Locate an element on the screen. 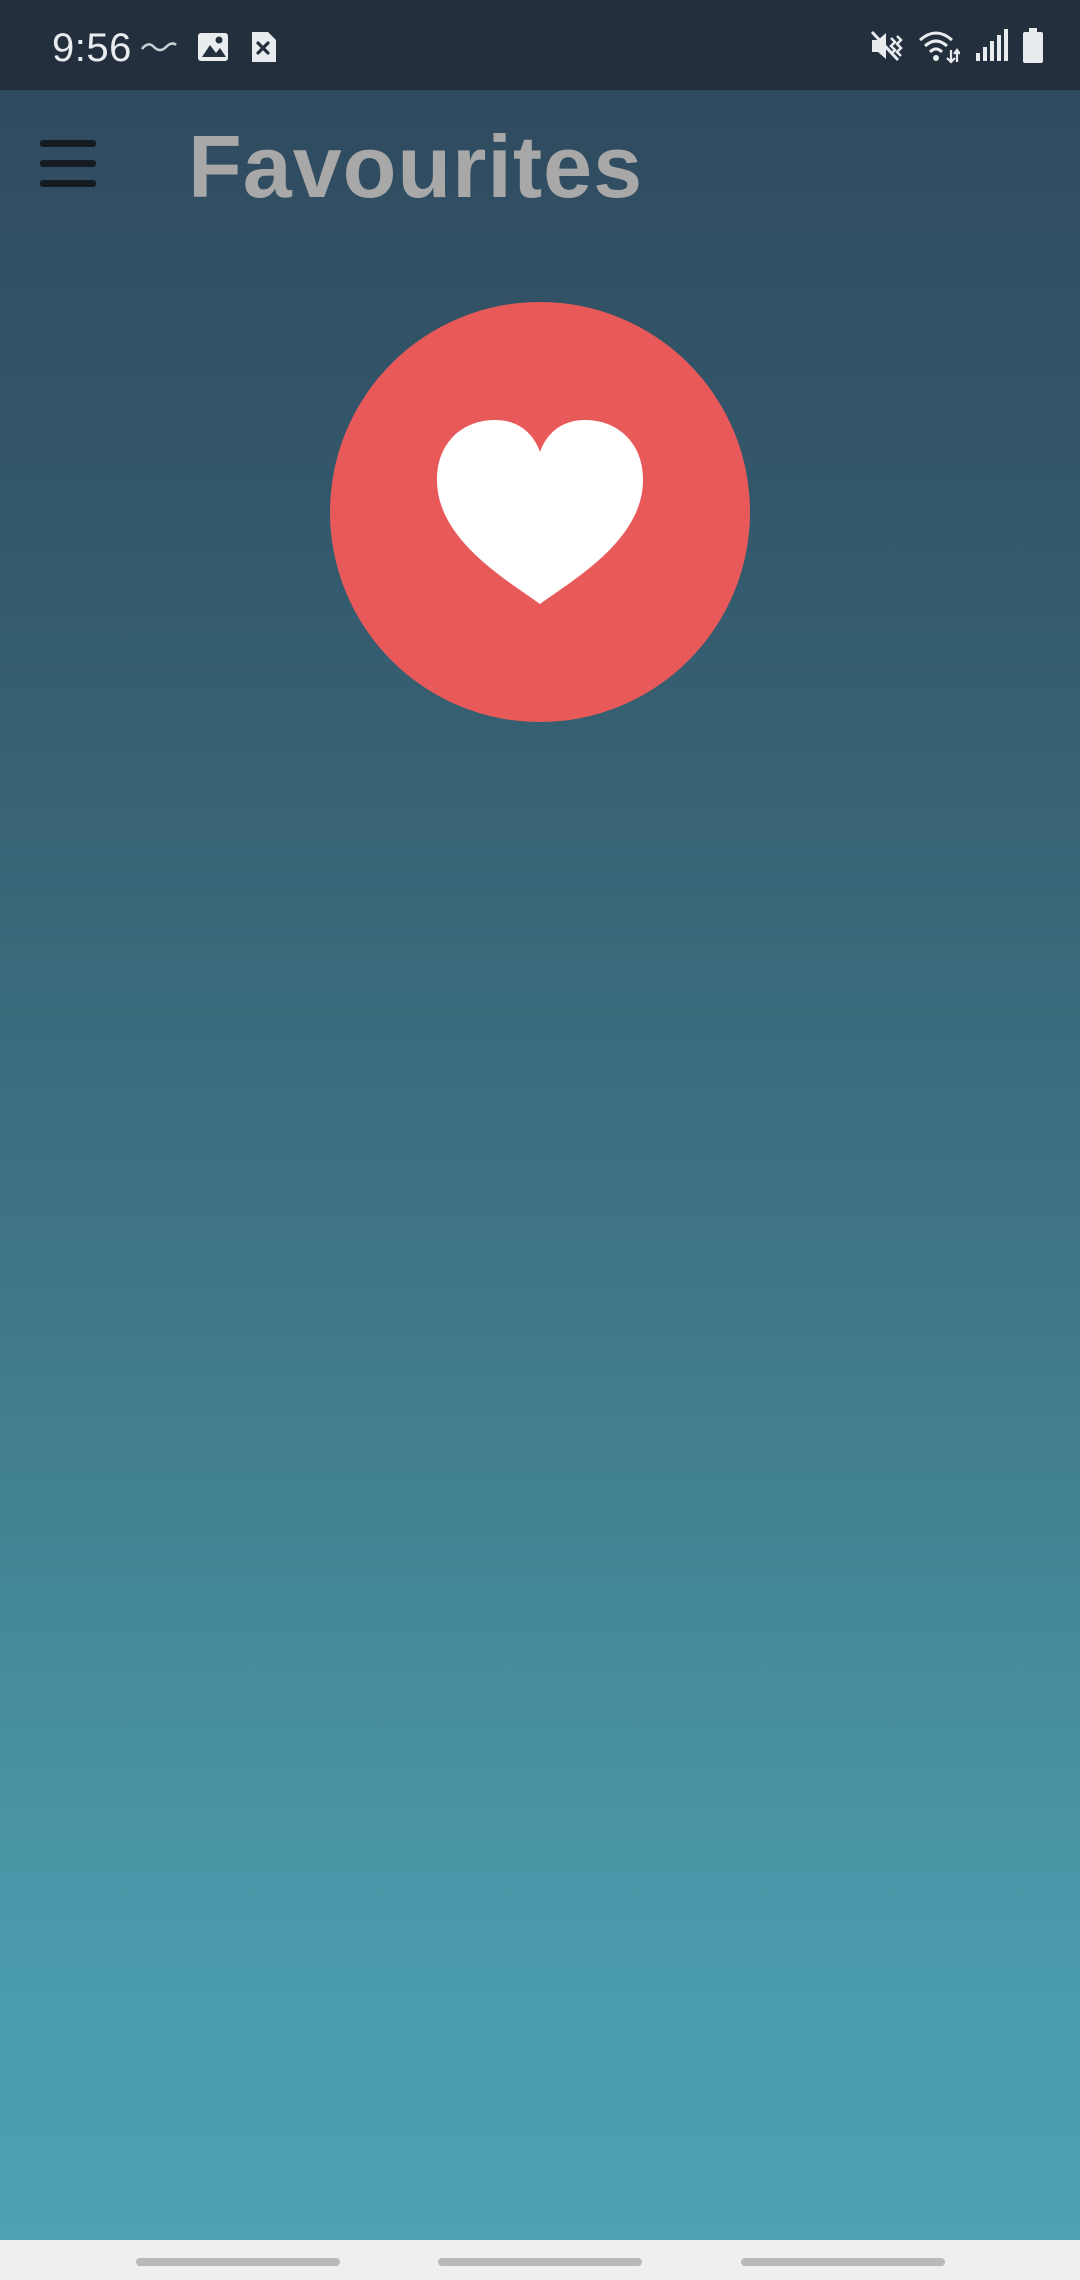 This screenshot has width=1080, height=2280. nav-handle-center is located at coordinates (540, 2262).